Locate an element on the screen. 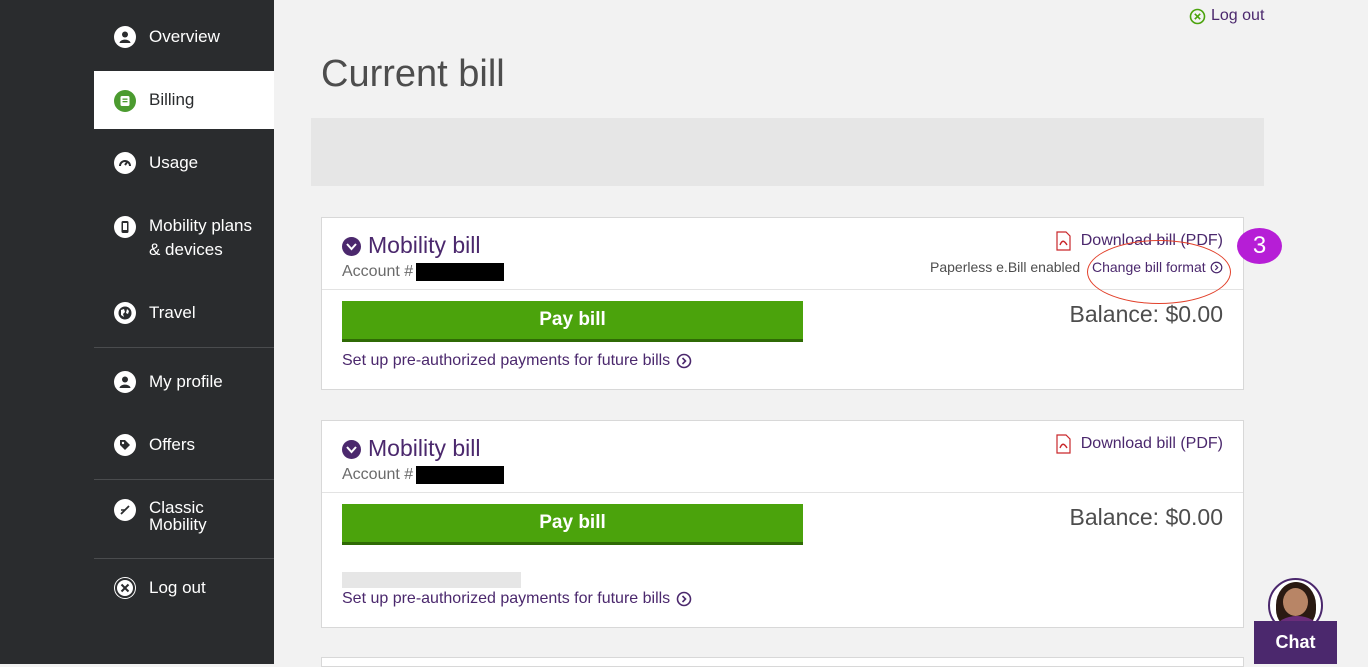  sidebar-item-label: Log out is located at coordinates (177, 587).